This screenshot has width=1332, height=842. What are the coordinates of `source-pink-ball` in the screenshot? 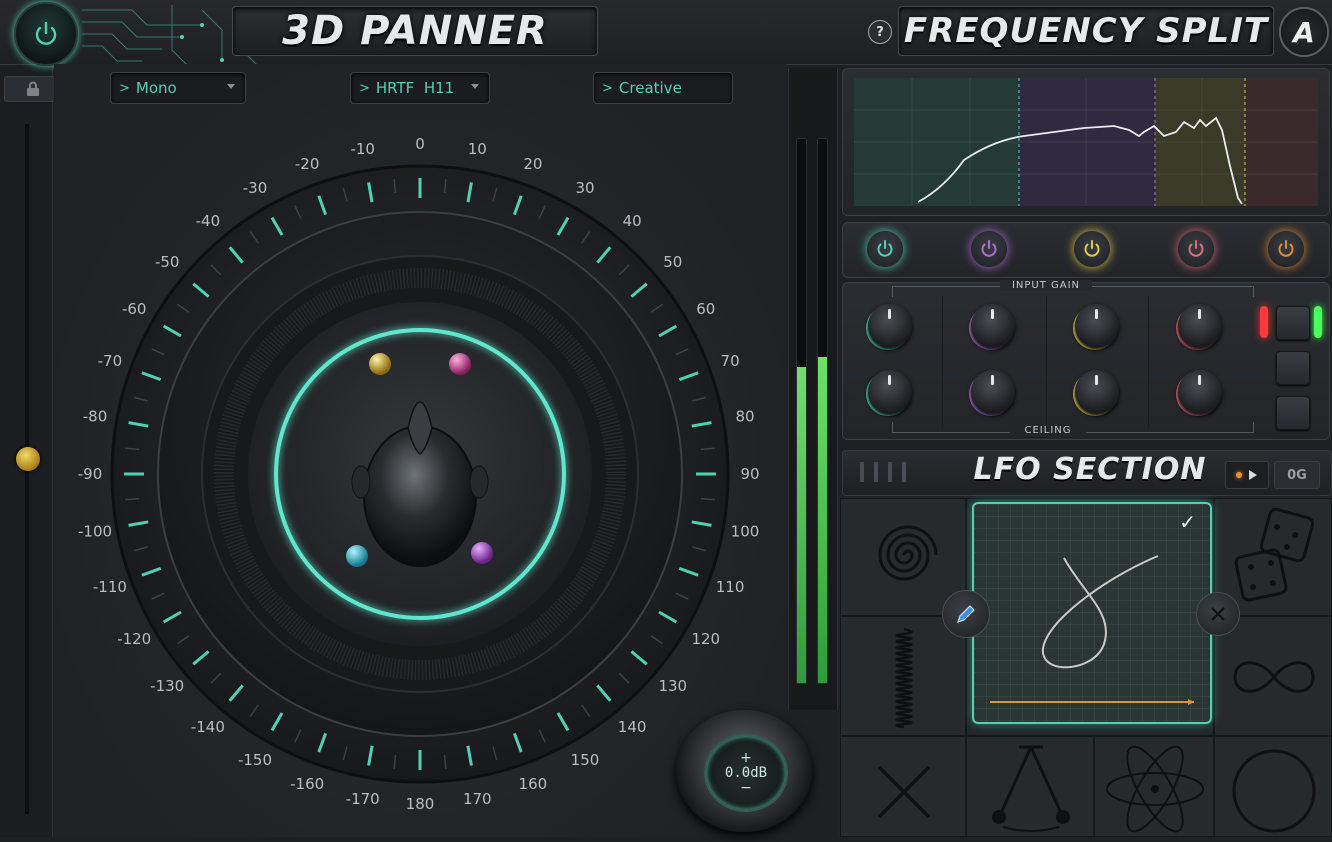 It's located at (460, 364).